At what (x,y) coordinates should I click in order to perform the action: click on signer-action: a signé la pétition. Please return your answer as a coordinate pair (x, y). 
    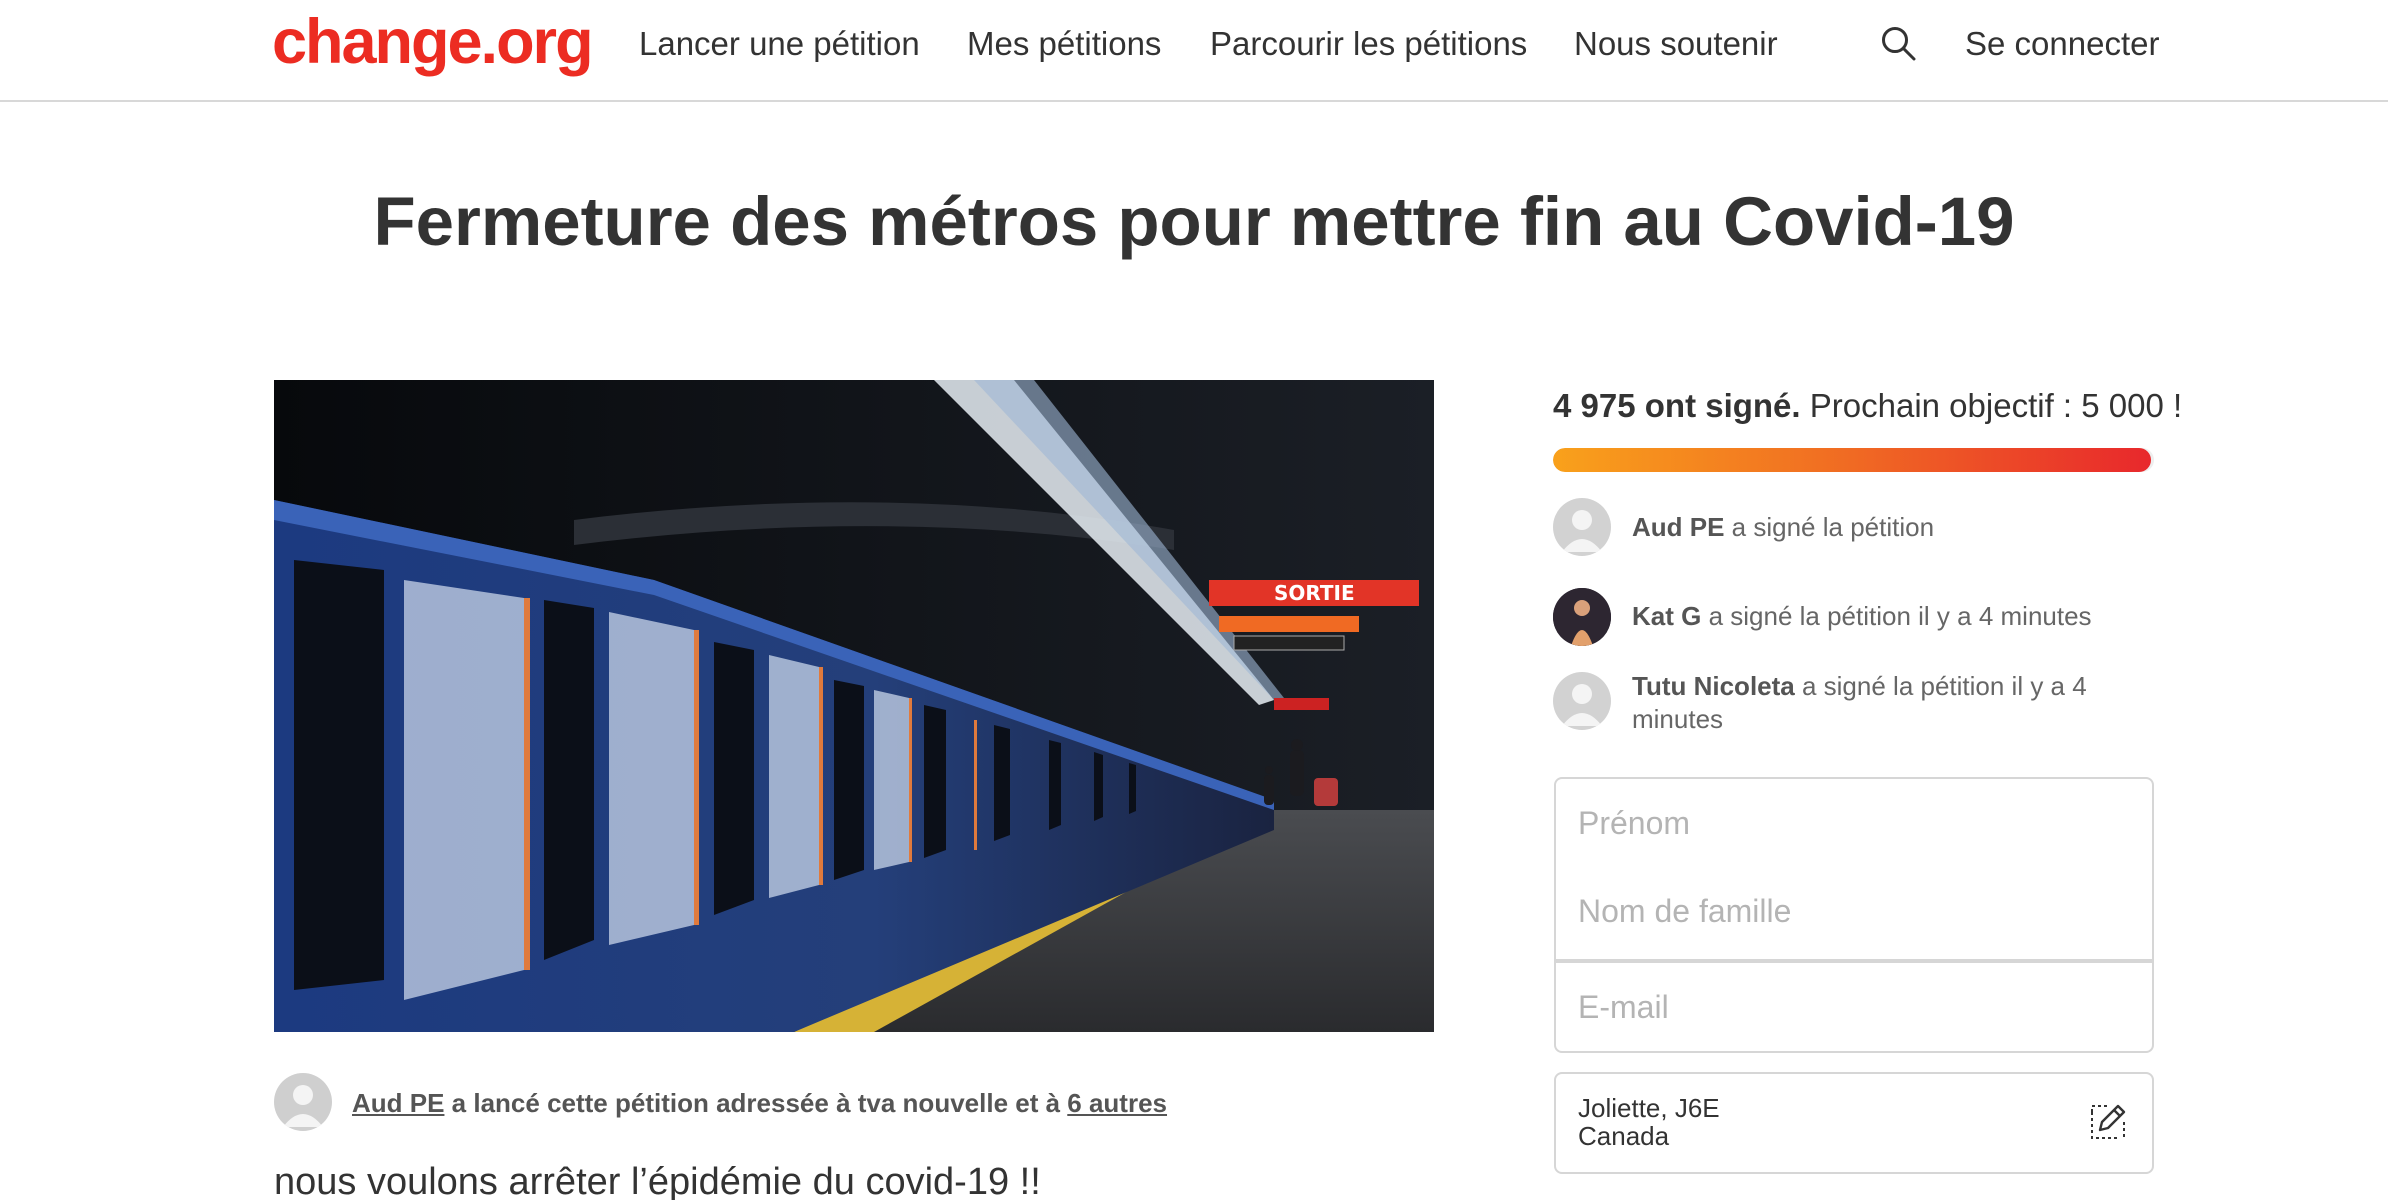
    Looking at the image, I should click on (1829, 527).